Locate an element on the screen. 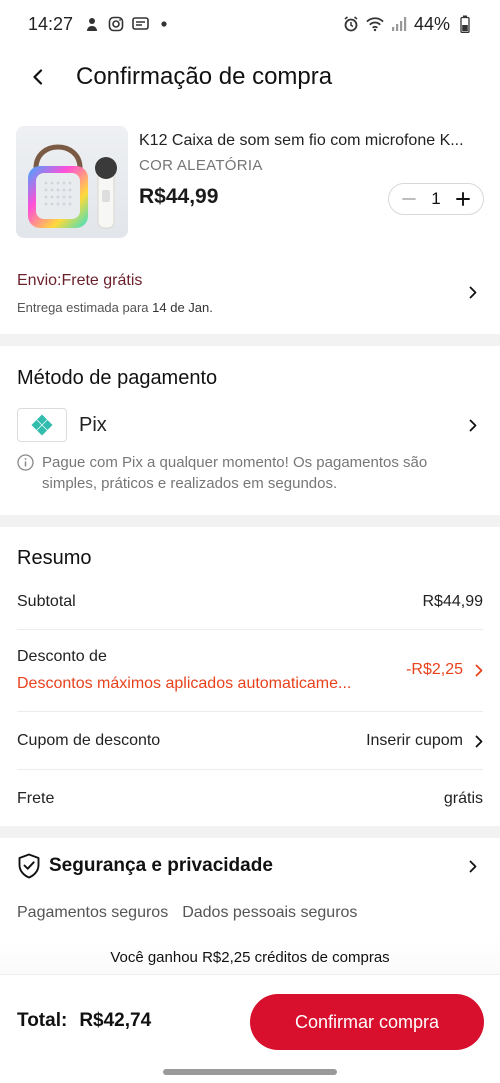  payment-method-label: Pix is located at coordinates (93, 425).